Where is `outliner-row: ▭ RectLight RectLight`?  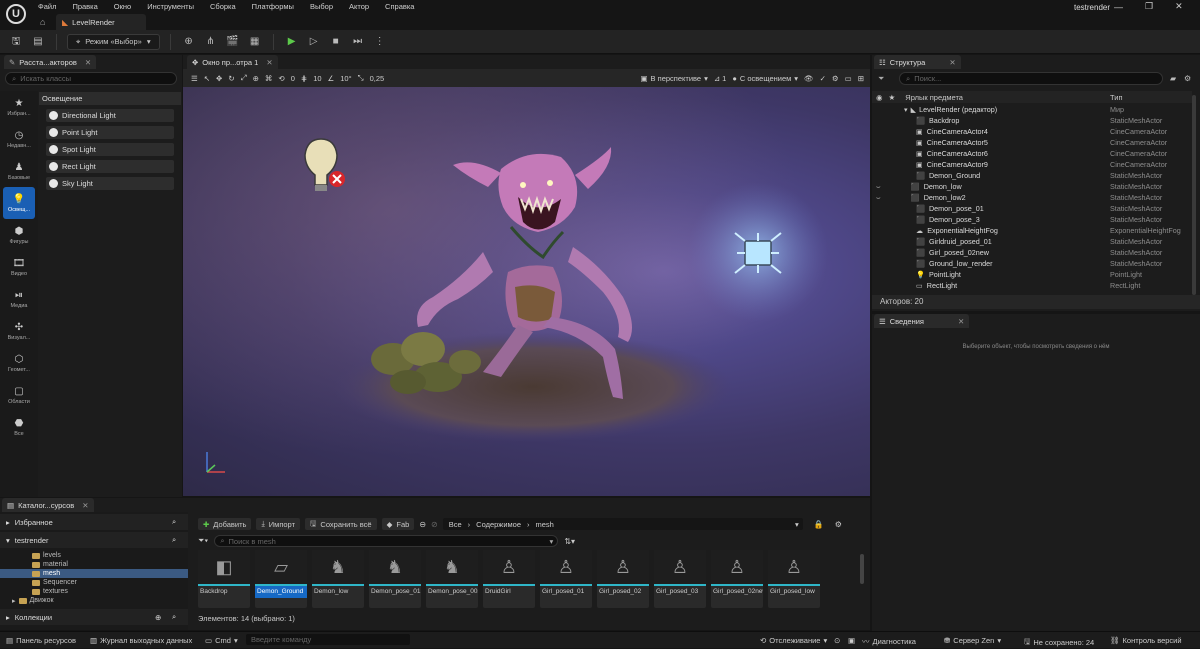
outliner-row: ▭ RectLight RectLight is located at coordinates (1032, 285).